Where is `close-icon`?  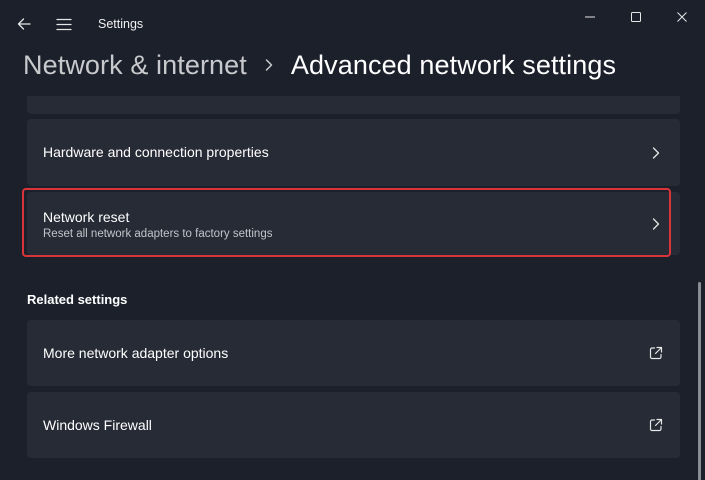 close-icon is located at coordinates (682, 17).